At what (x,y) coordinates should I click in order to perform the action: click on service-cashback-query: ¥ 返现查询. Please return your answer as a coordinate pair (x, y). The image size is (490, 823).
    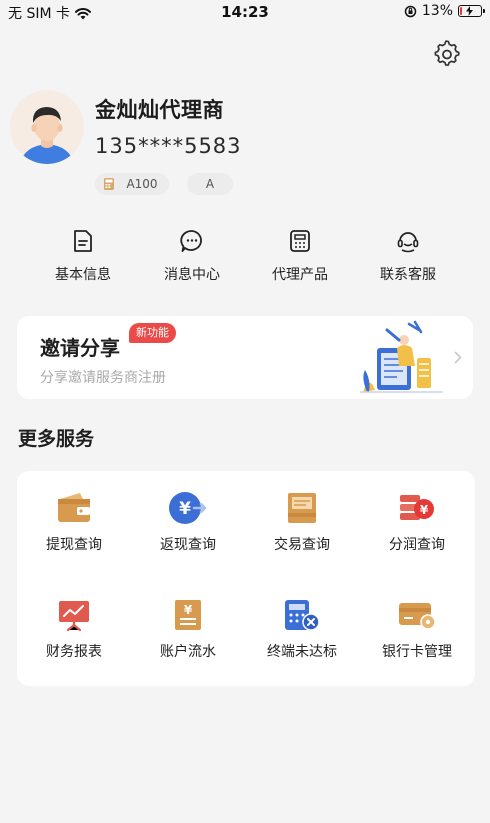
    Looking at the image, I should click on (188, 522).